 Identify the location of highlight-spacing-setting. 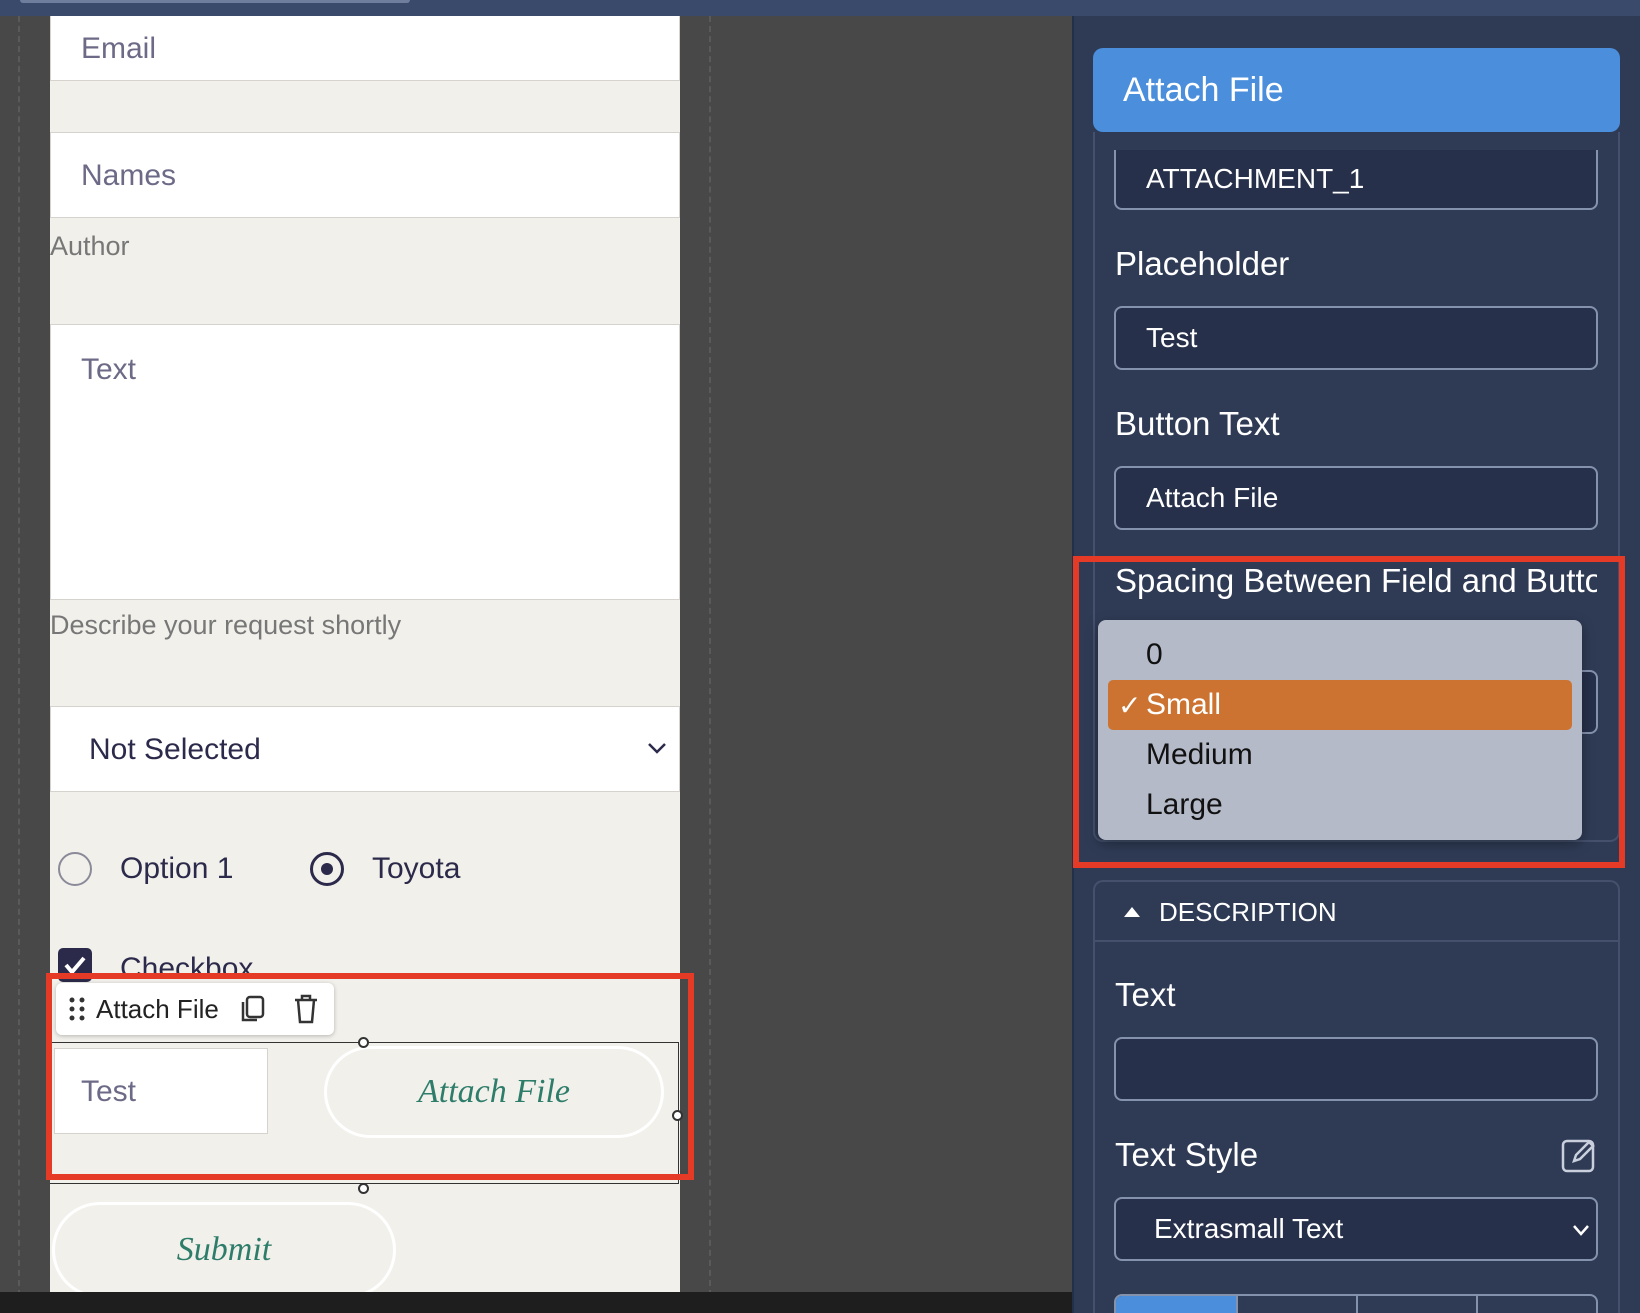
(1349, 712).